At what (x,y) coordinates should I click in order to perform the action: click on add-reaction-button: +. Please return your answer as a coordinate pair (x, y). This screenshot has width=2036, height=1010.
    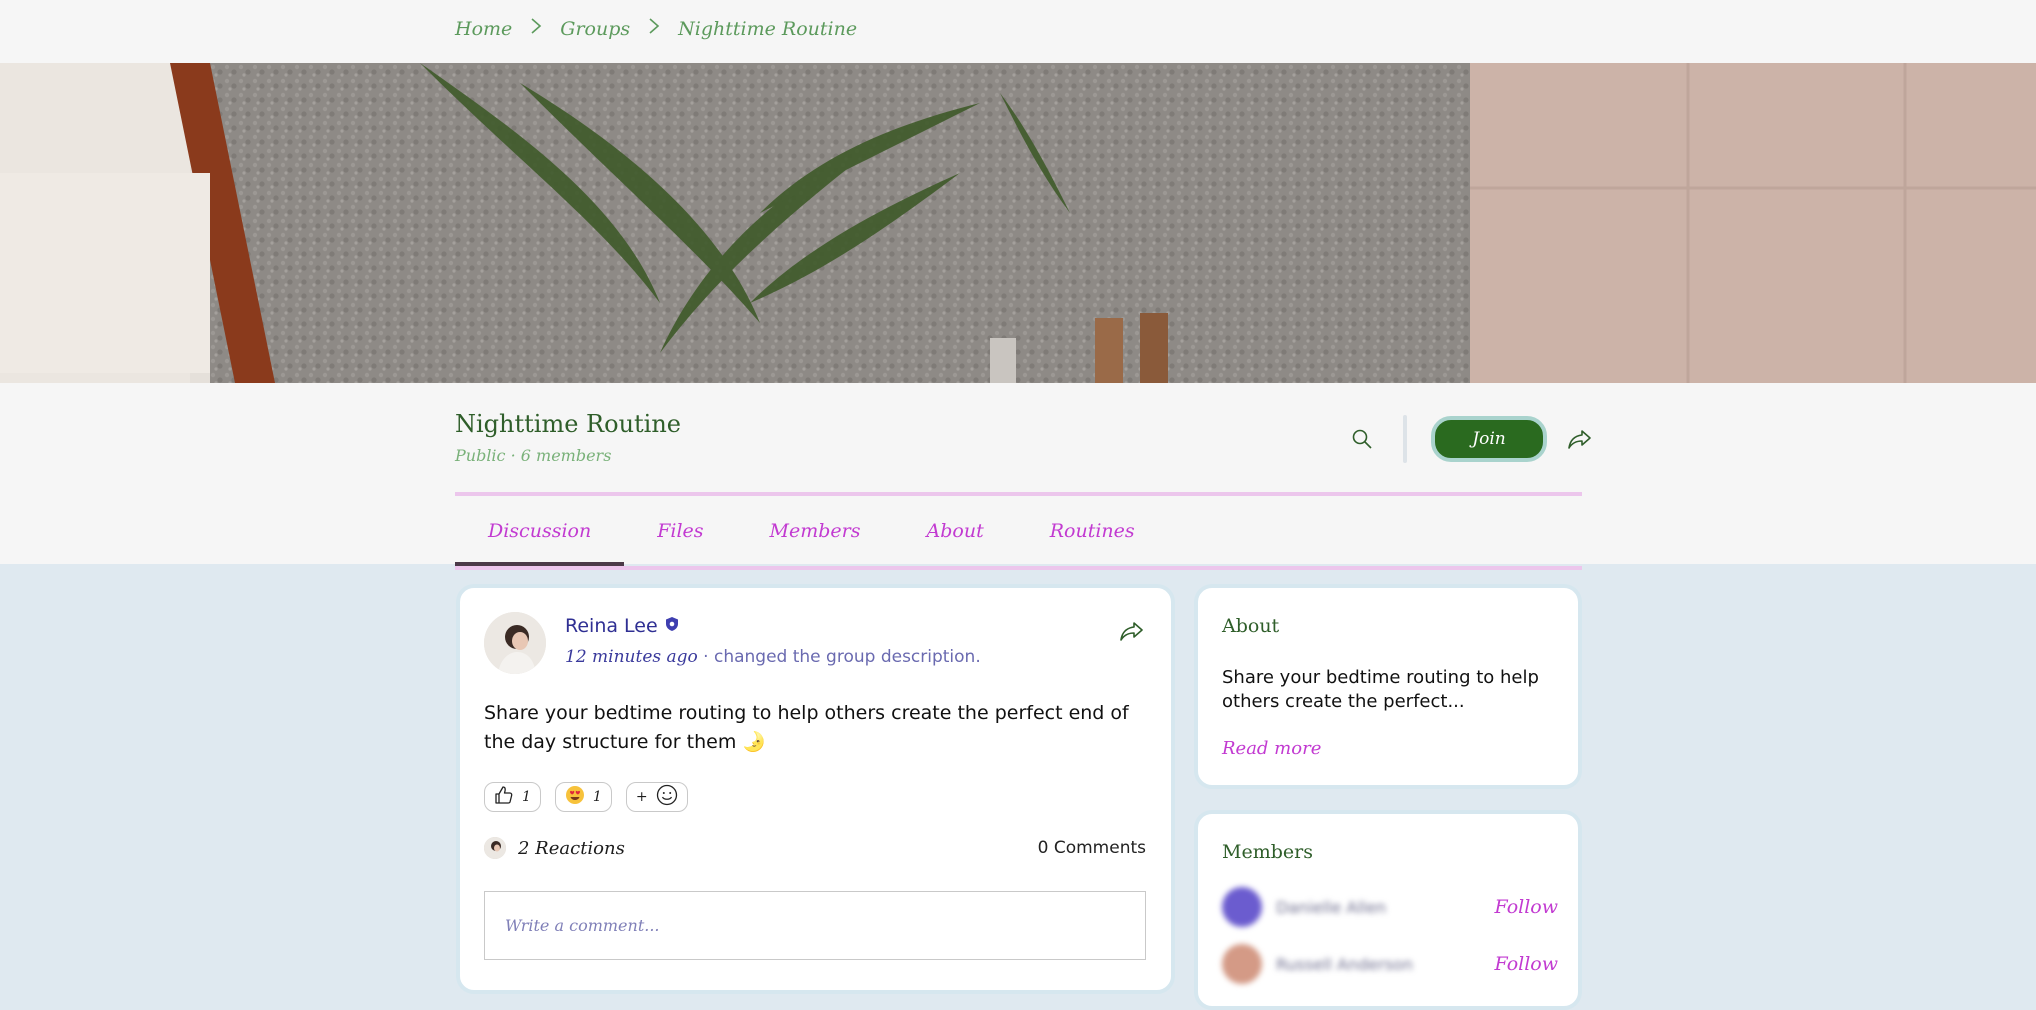
    Looking at the image, I should click on (656, 797).